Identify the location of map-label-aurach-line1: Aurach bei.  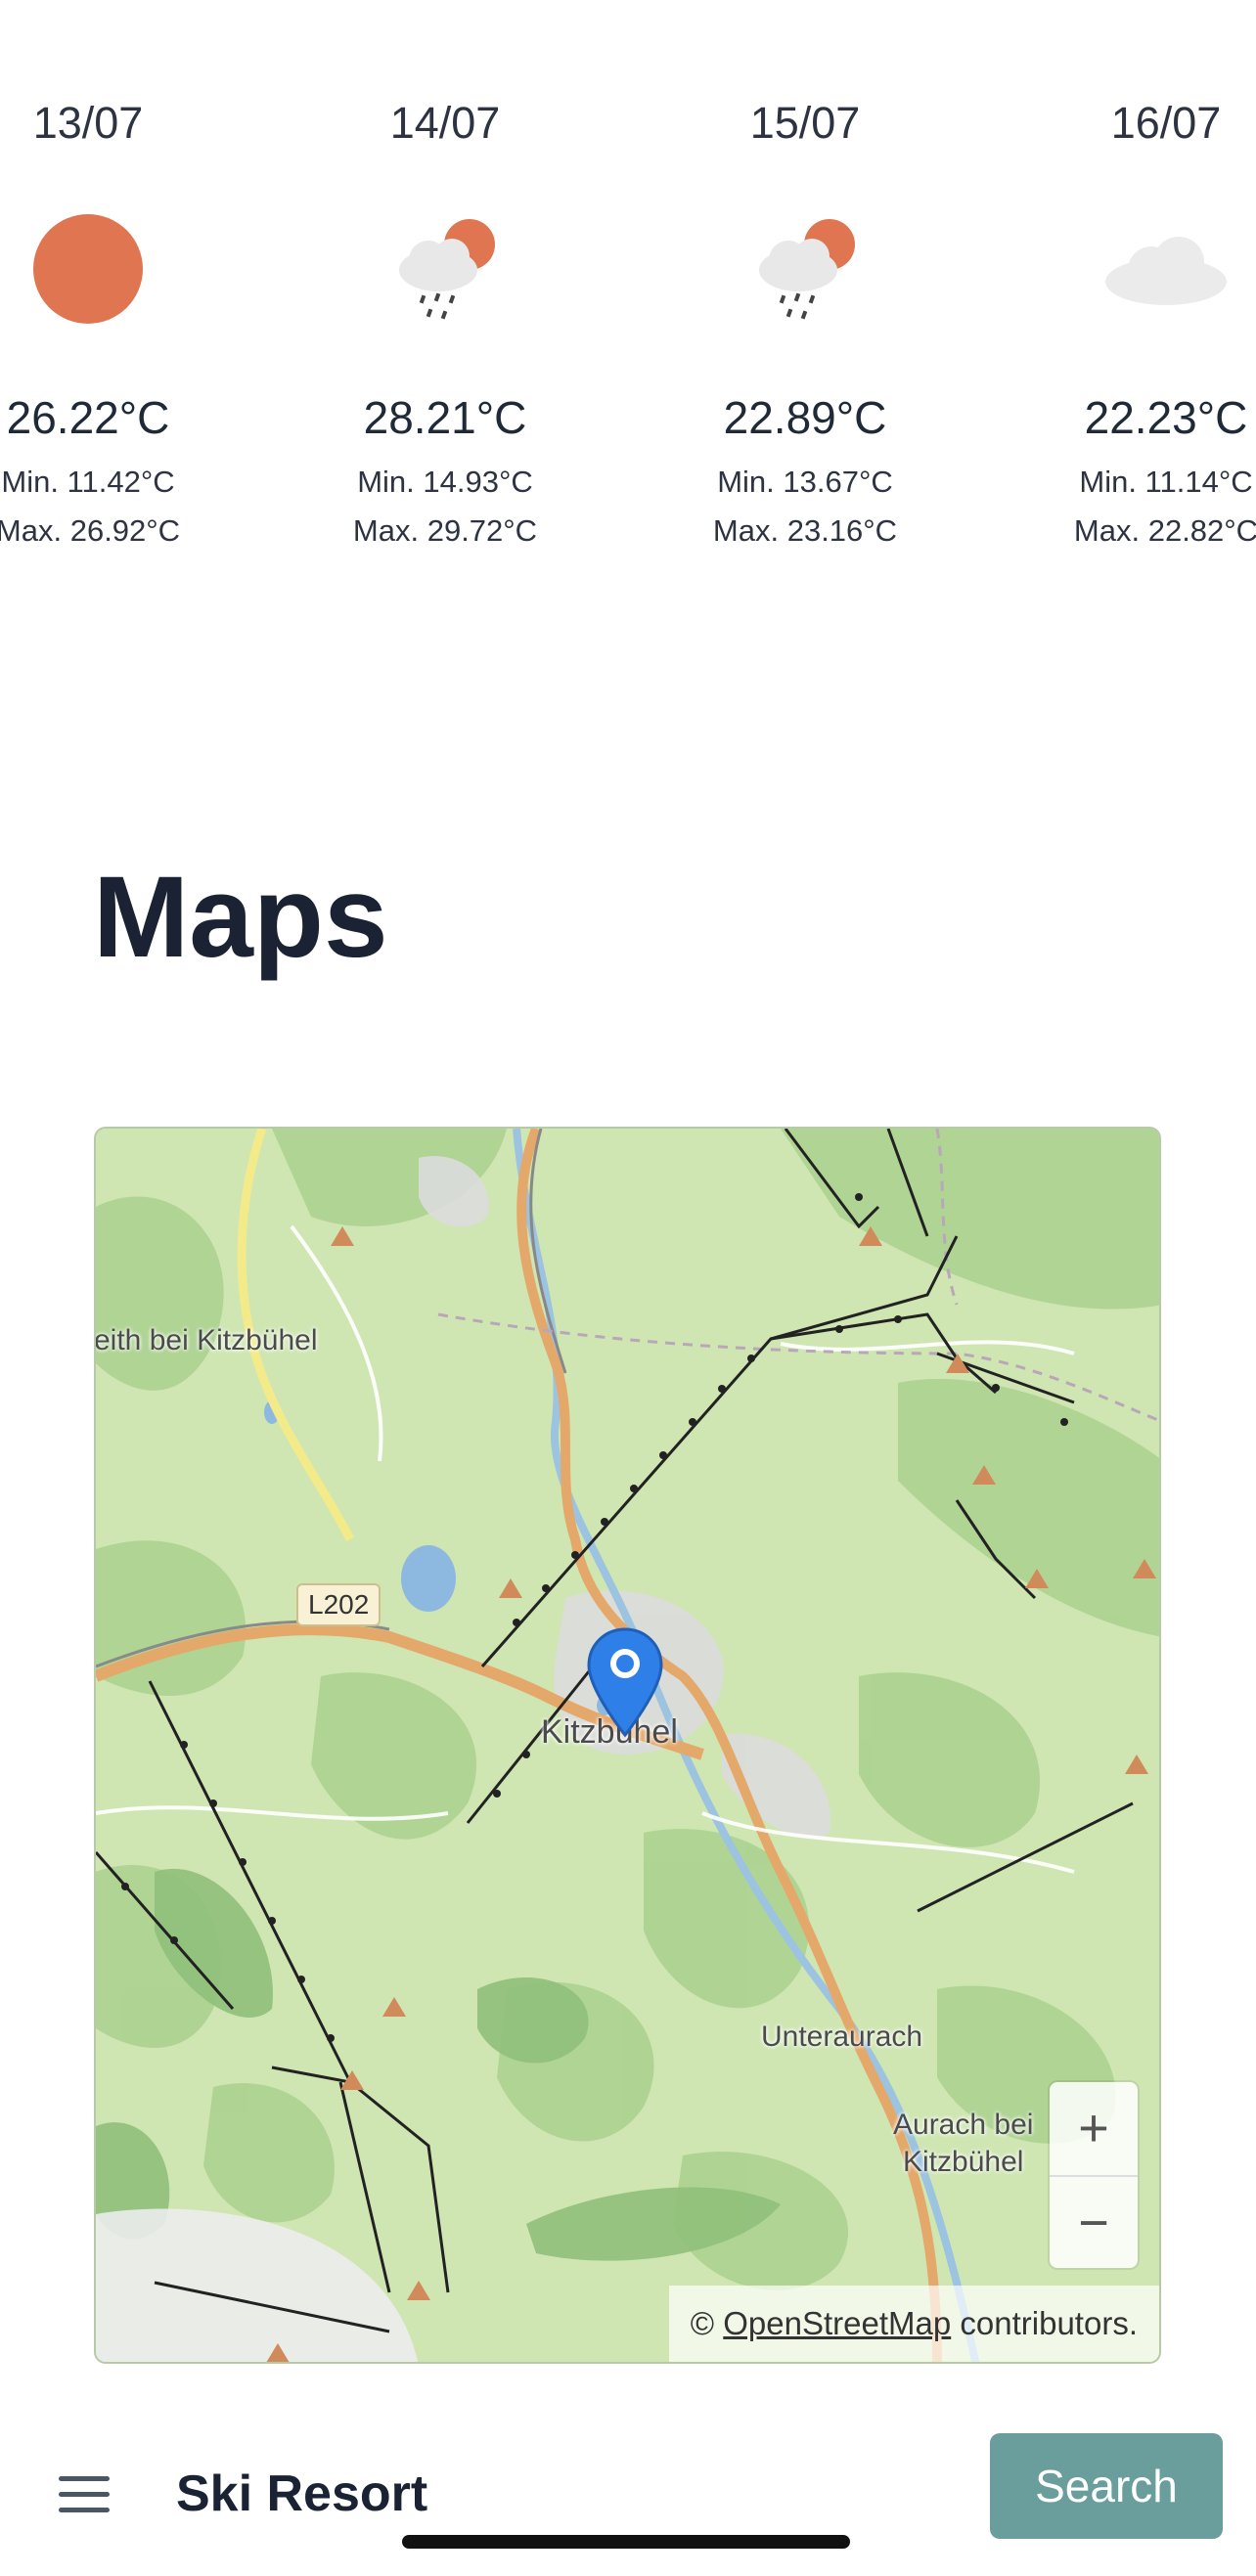
(964, 2125).